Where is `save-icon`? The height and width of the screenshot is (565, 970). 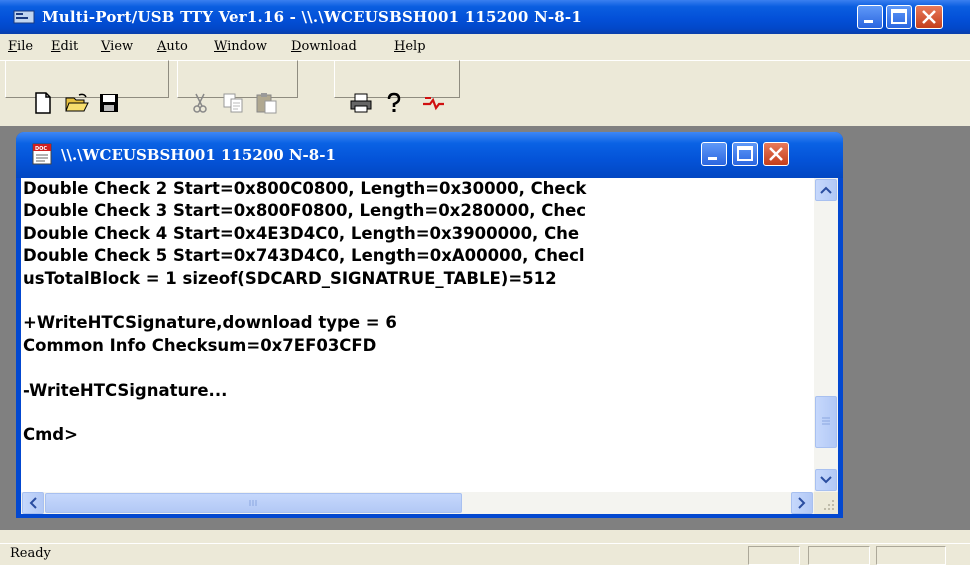
save-icon is located at coordinates (109, 103).